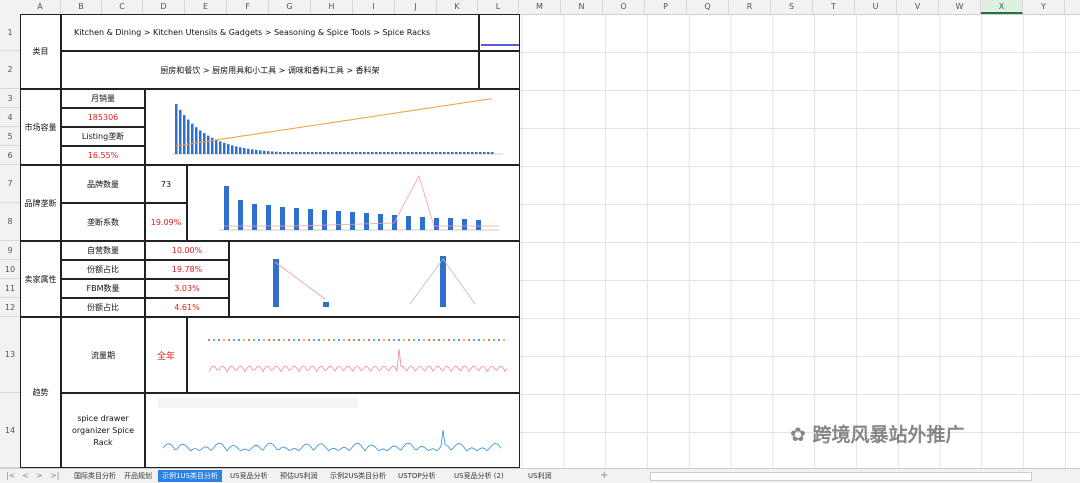  Describe the element at coordinates (25, 476) in the screenshot. I see `prev-sheet-icon: <` at that location.